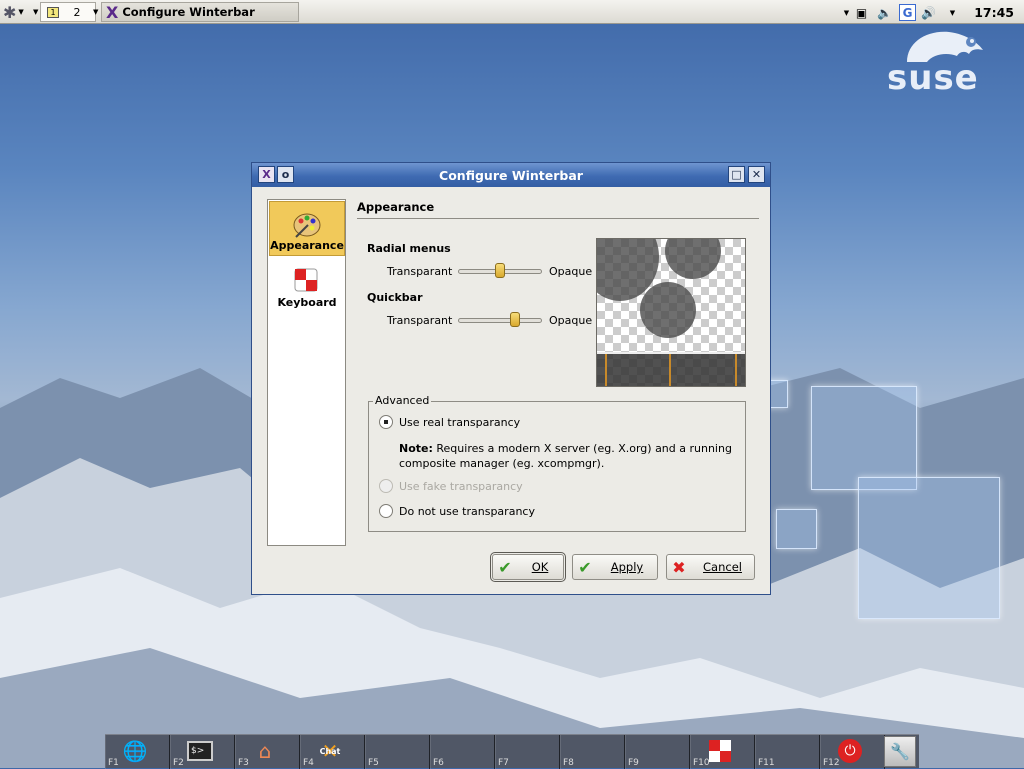  What do you see at coordinates (756, 174) in the screenshot?
I see `close-button: ✕` at bounding box center [756, 174].